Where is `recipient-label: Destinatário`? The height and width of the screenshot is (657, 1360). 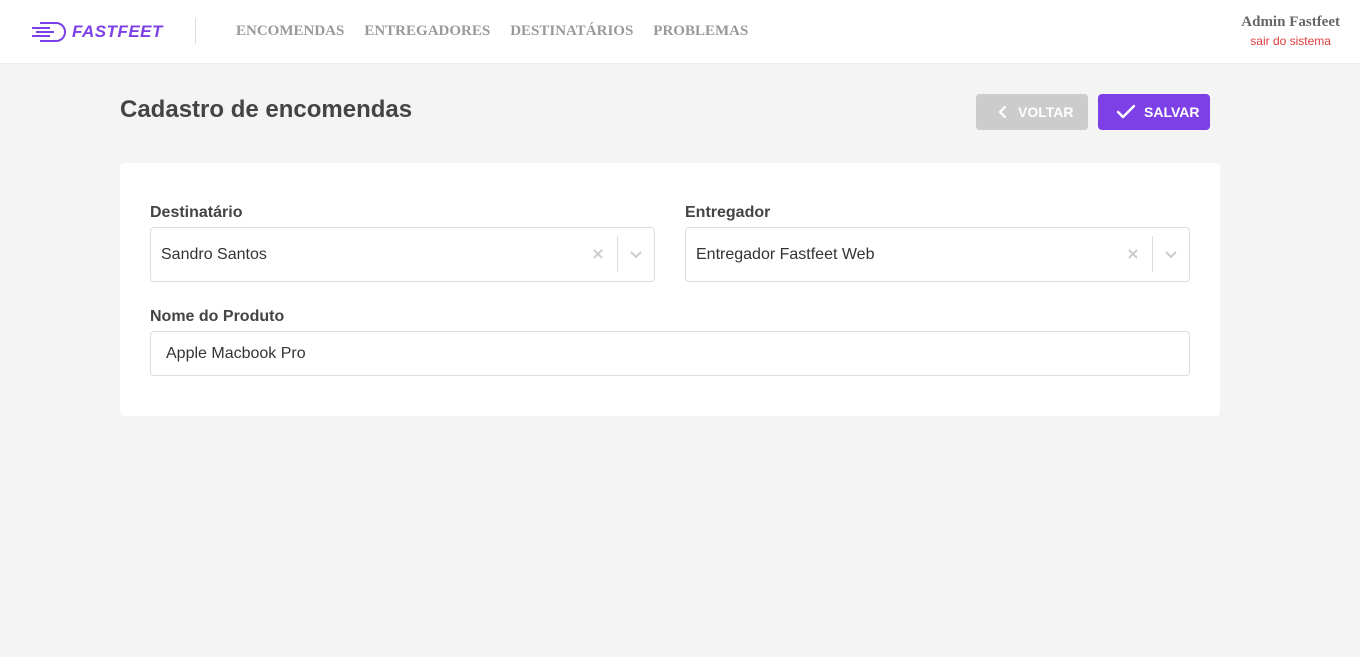
recipient-label: Destinatário is located at coordinates (196, 212).